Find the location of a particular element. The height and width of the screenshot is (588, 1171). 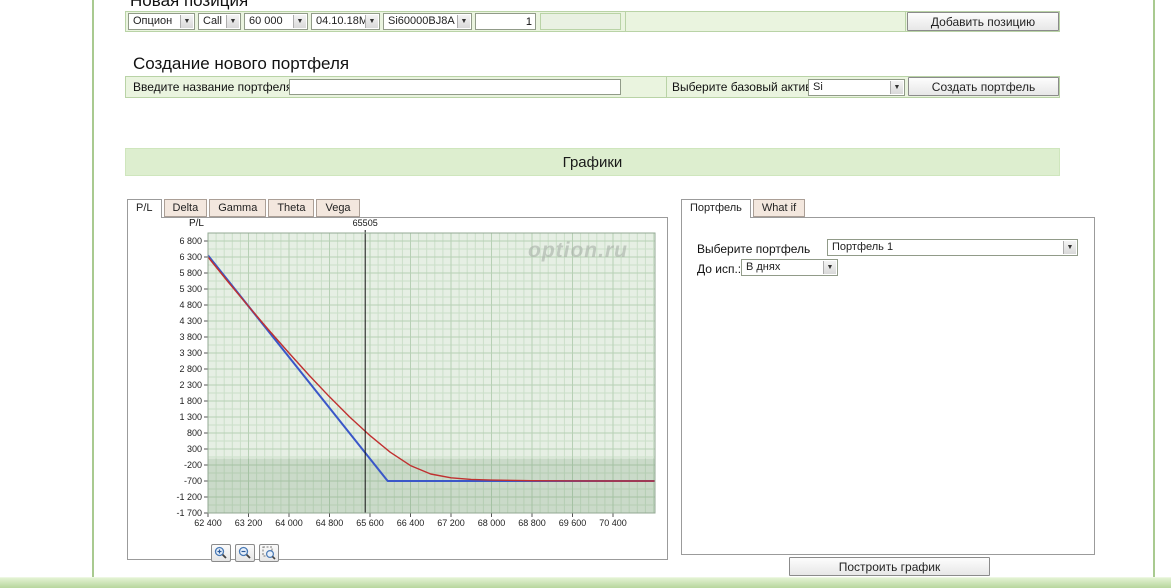

portfolio-select: Портфель 1 is located at coordinates (952, 247).